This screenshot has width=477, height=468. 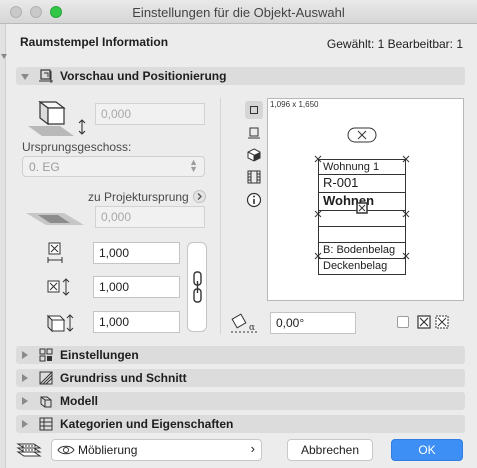 What do you see at coordinates (156, 450) in the screenshot?
I see `layer-select: Möblierung ›` at bounding box center [156, 450].